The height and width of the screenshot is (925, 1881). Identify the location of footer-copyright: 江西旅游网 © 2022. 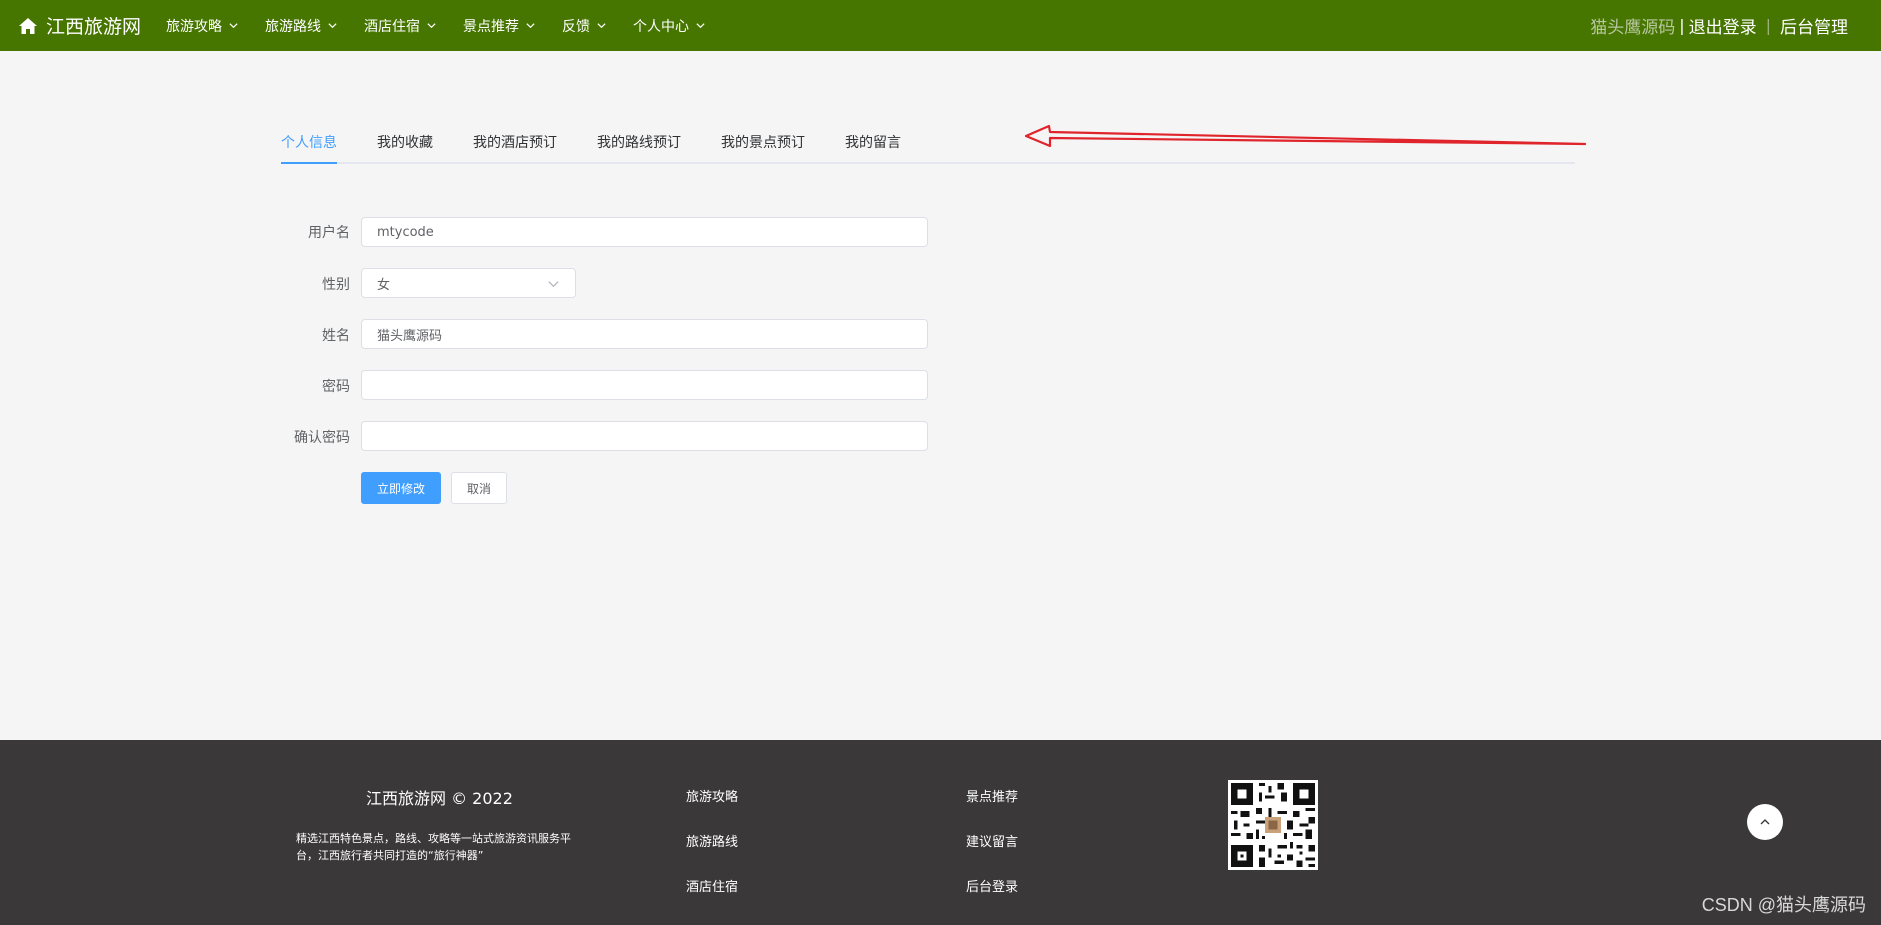
(439, 798).